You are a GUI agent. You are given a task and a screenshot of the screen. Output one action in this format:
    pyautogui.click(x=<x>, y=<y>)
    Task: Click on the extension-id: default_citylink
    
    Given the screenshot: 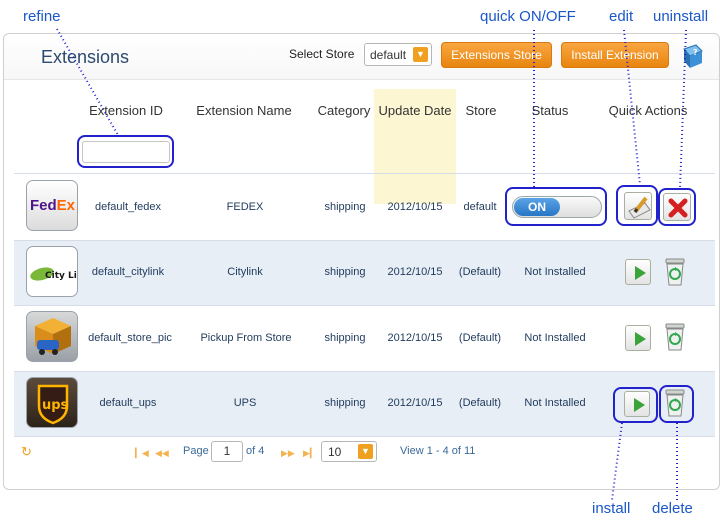 What is the action you would take?
    pyautogui.click(x=128, y=272)
    